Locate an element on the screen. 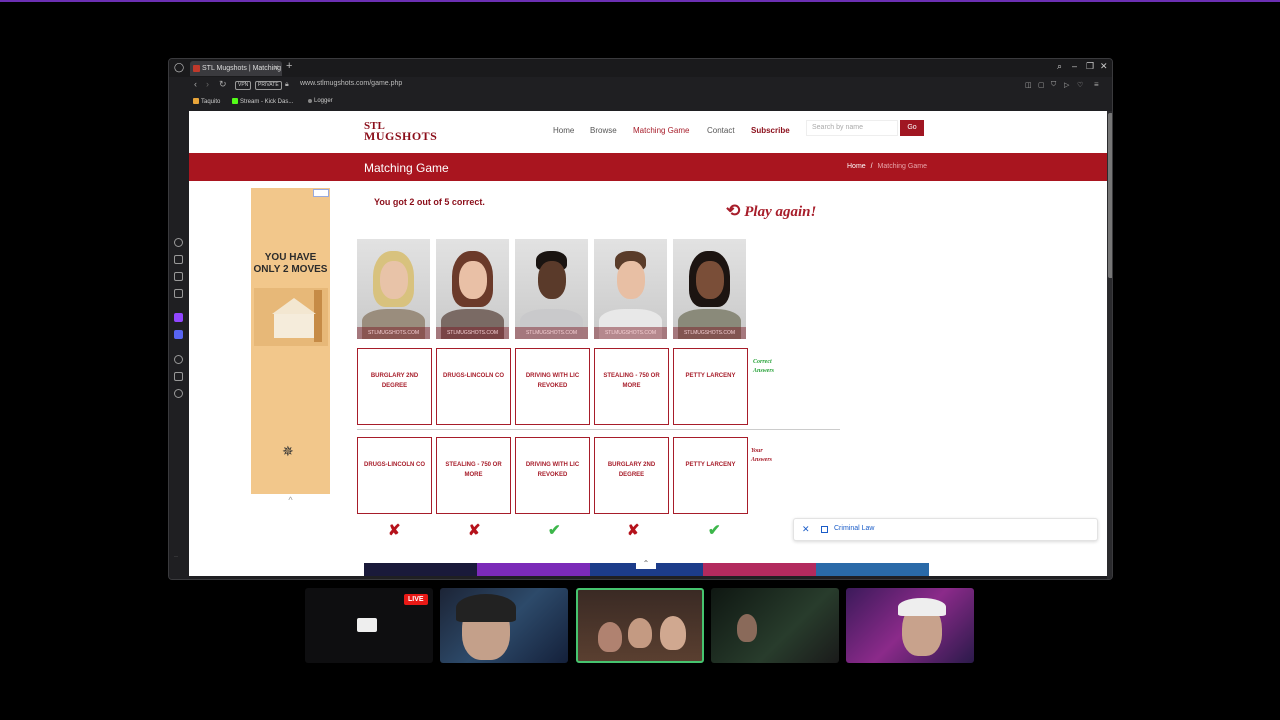 The width and height of the screenshot is (1280, 720). new-tab-button: + is located at coordinates (289, 66).